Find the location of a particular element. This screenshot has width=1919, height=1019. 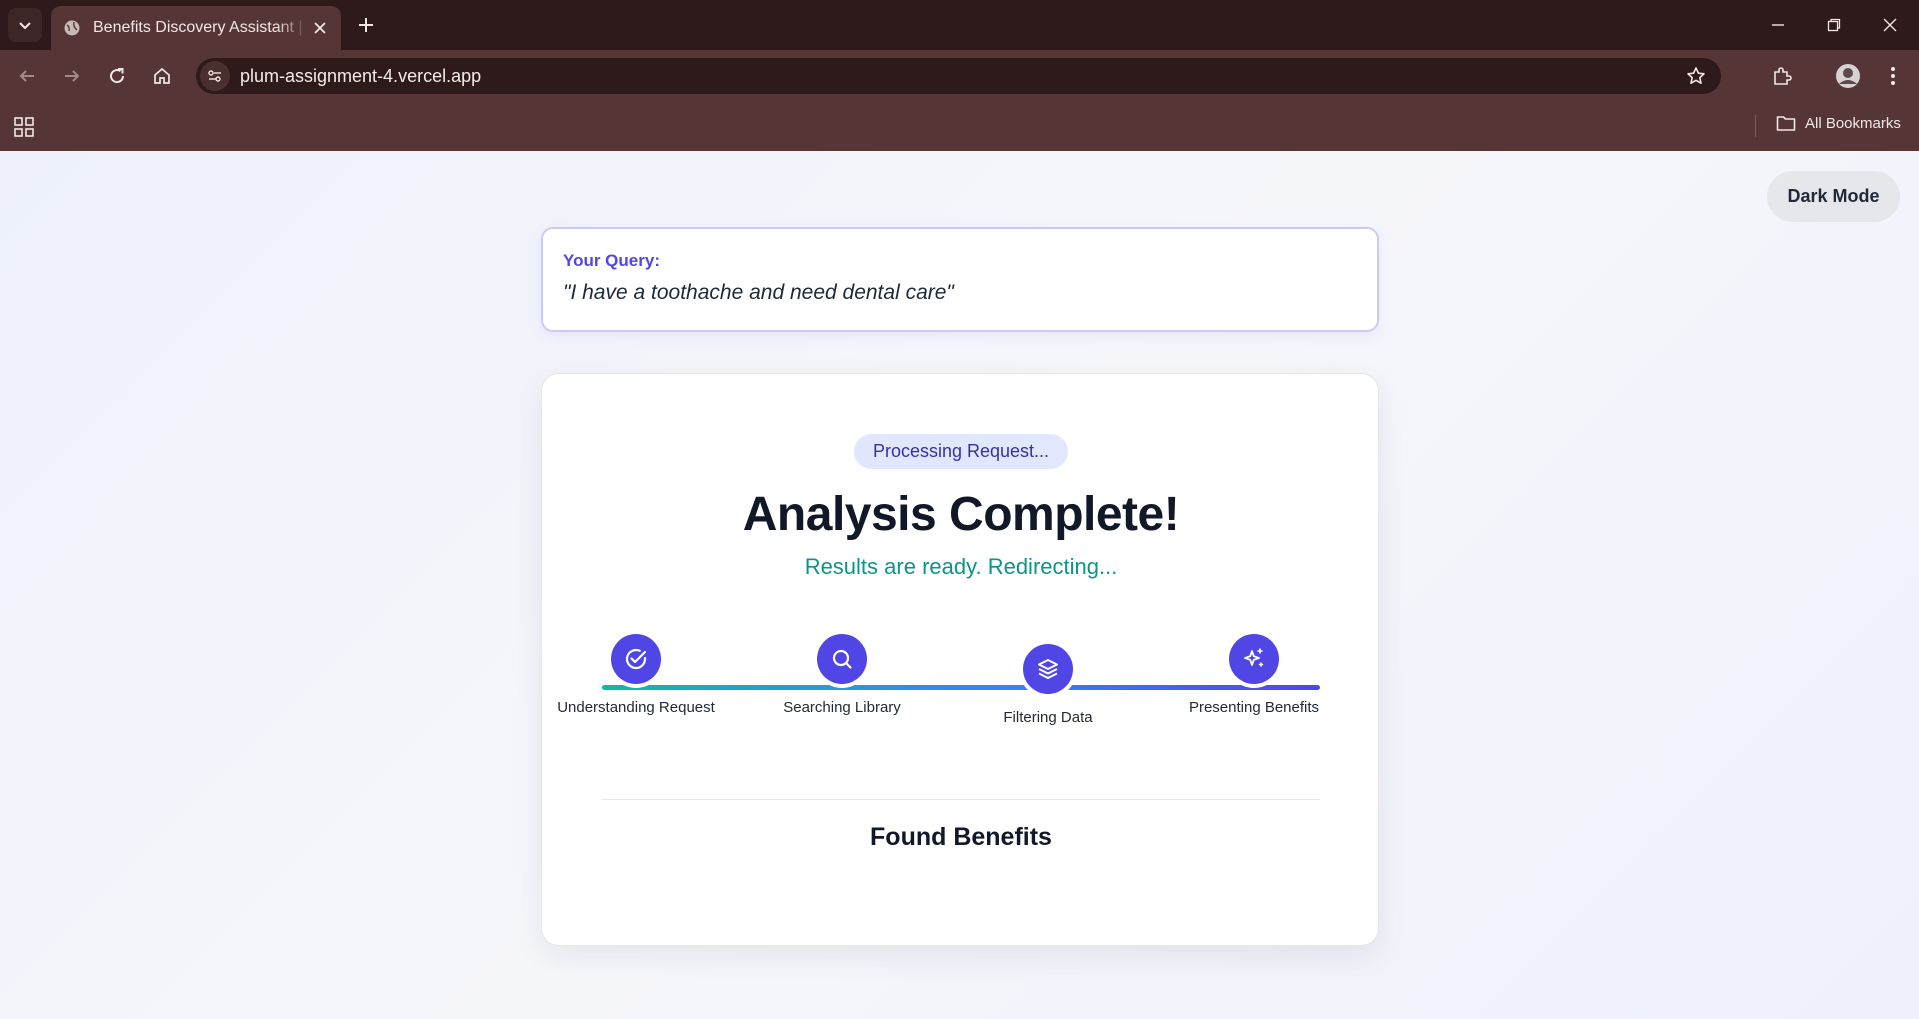

step-searching-library: Searching Library is located at coordinates (842, 676).